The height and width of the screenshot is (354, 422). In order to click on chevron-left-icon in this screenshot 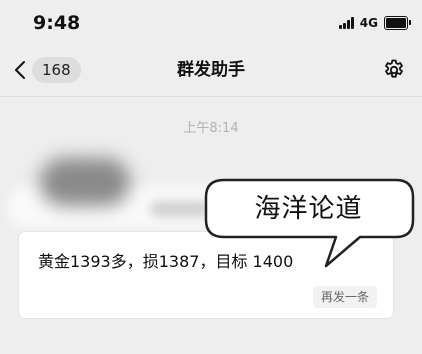, I will do `click(20, 70)`.